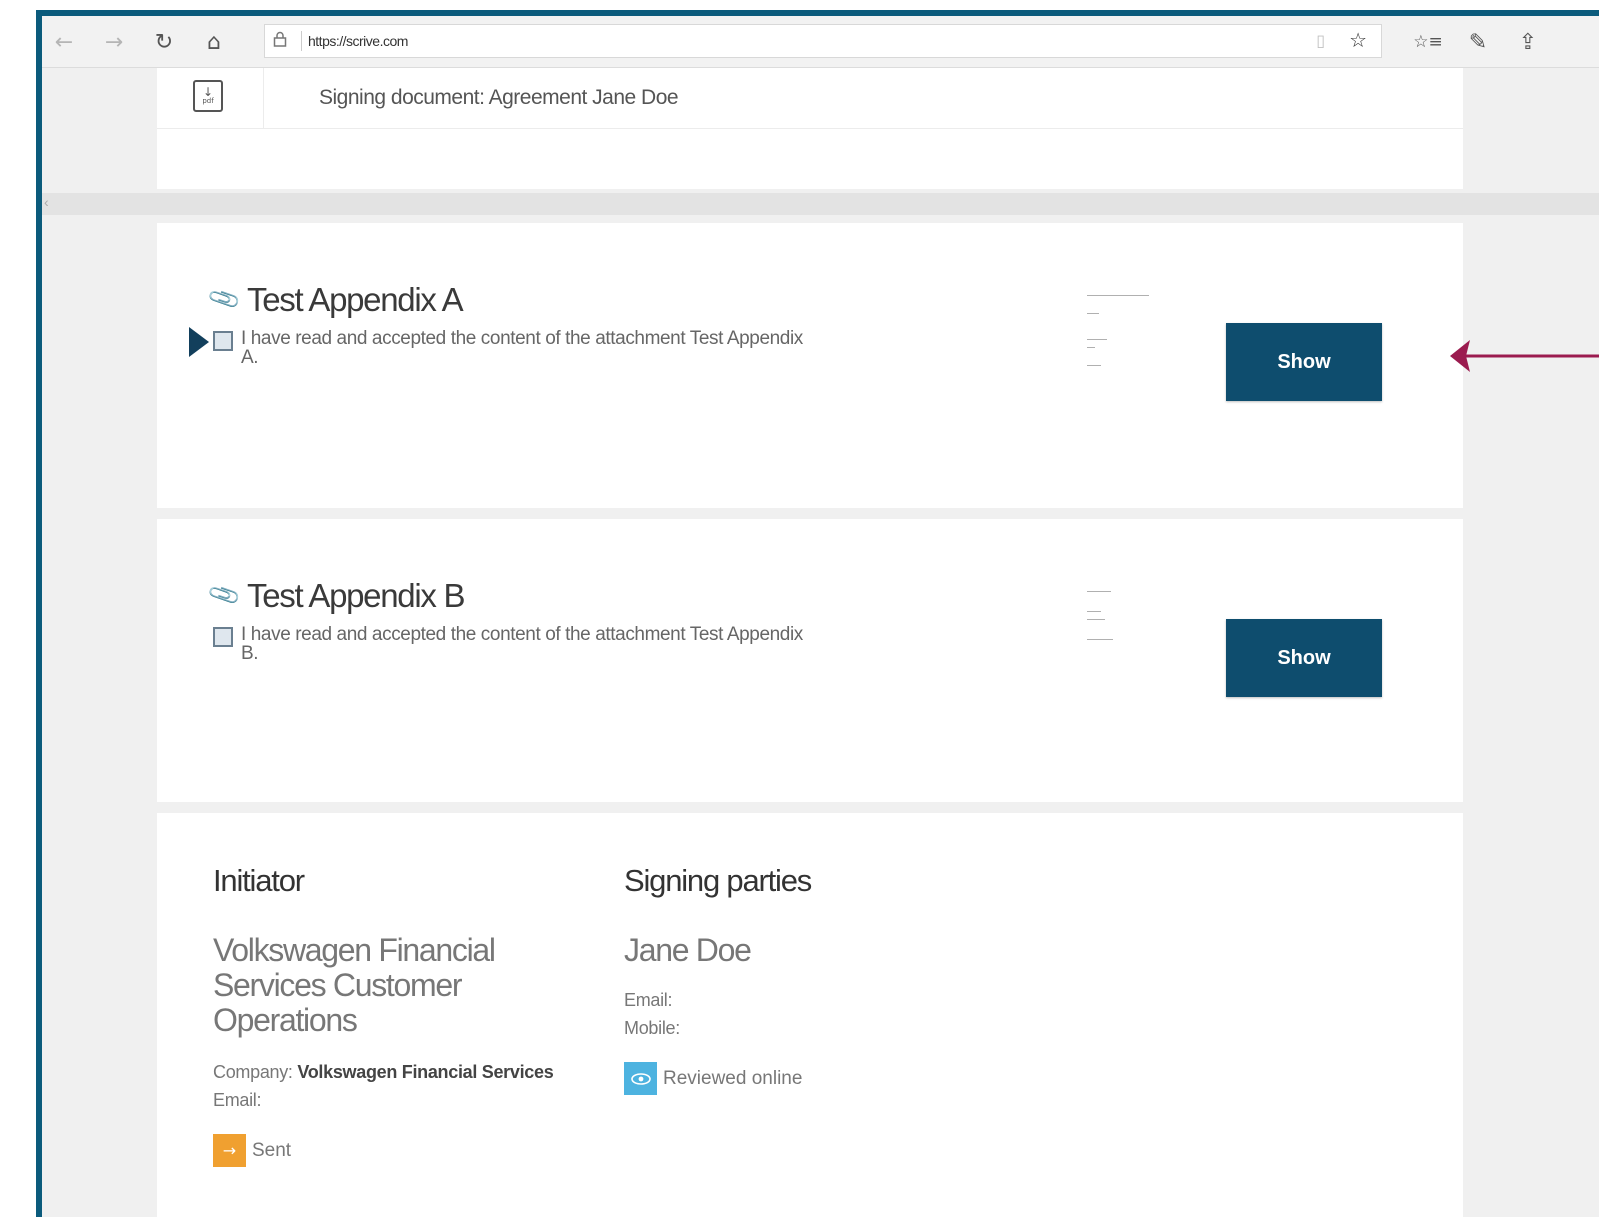 The width and height of the screenshot is (1599, 1217). Describe the element at coordinates (284, 41) in the screenshot. I see `lock-icon` at that location.